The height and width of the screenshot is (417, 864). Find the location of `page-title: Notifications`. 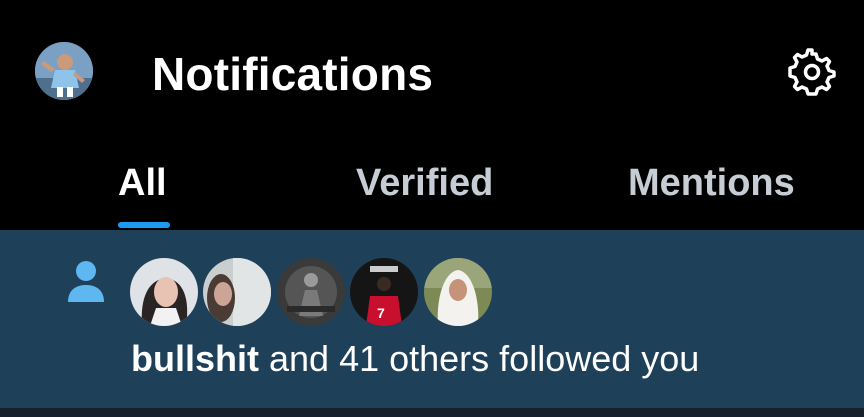

page-title: Notifications is located at coordinates (293, 74).